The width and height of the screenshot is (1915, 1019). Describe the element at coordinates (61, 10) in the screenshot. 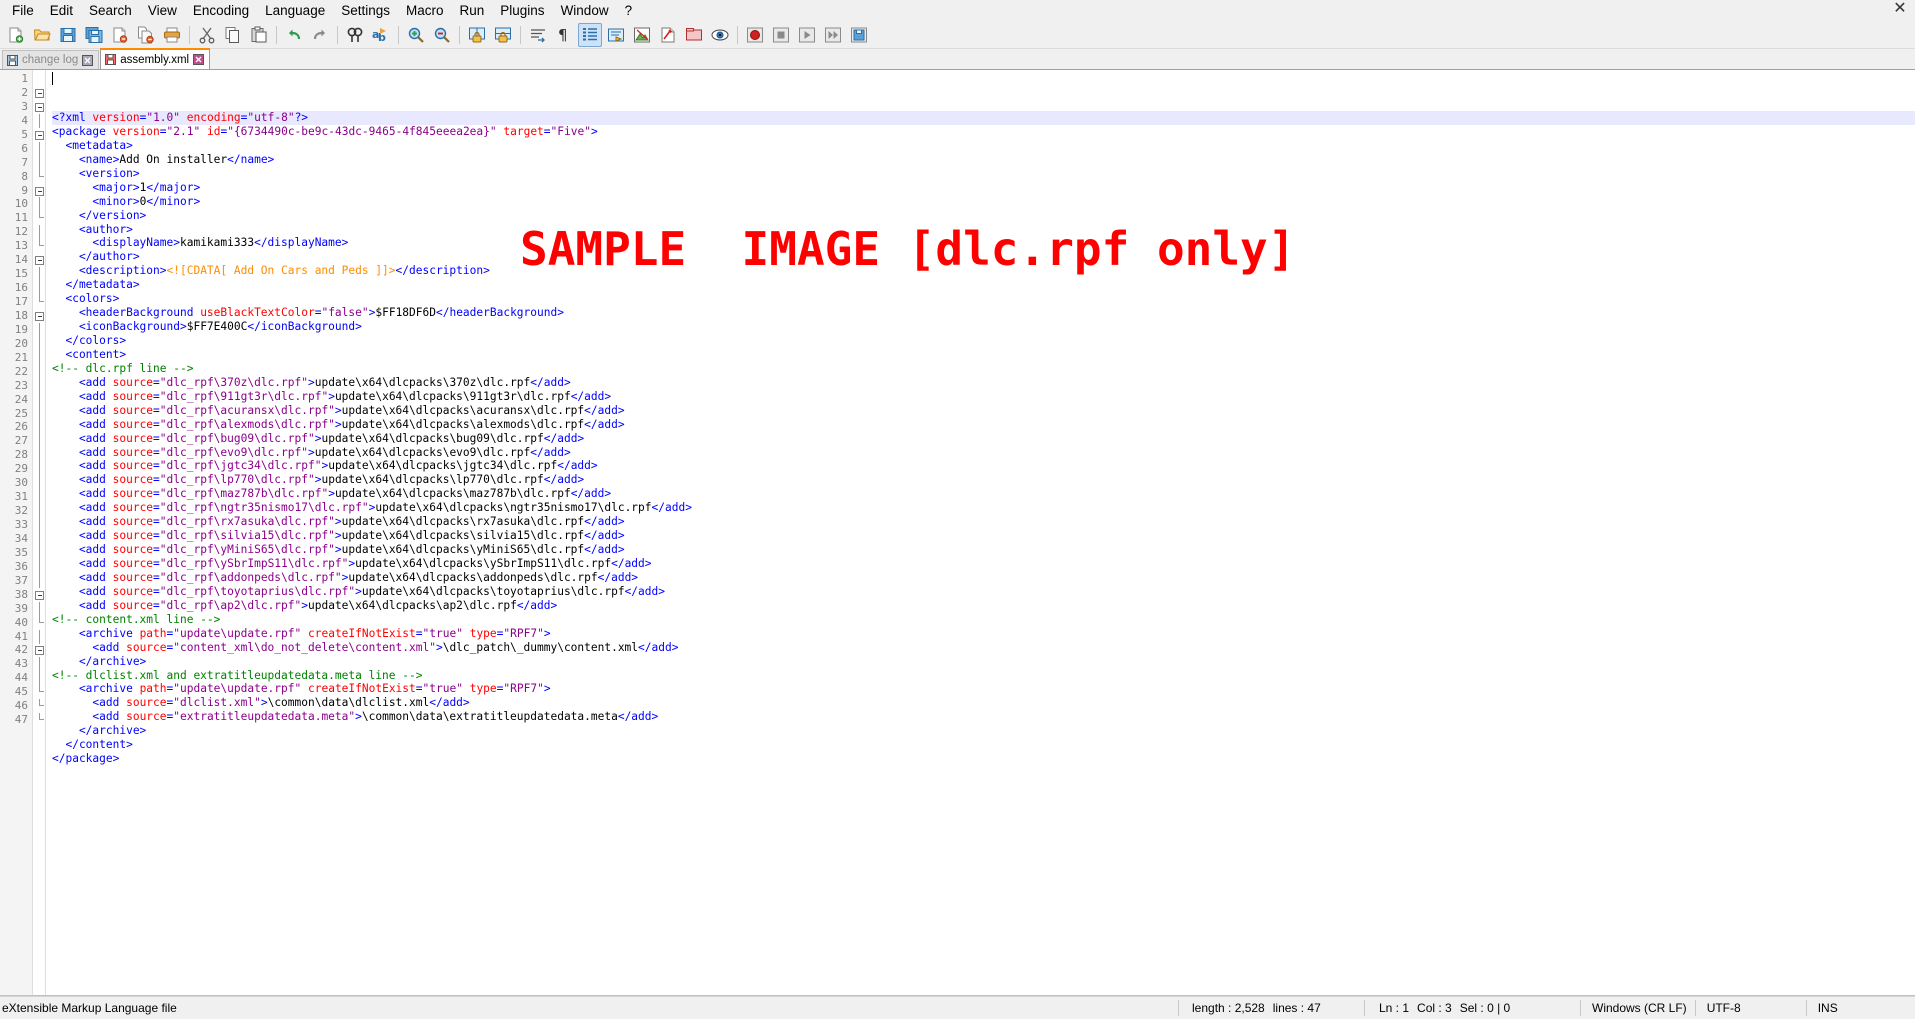

I see `menu-edit: Edit` at that location.